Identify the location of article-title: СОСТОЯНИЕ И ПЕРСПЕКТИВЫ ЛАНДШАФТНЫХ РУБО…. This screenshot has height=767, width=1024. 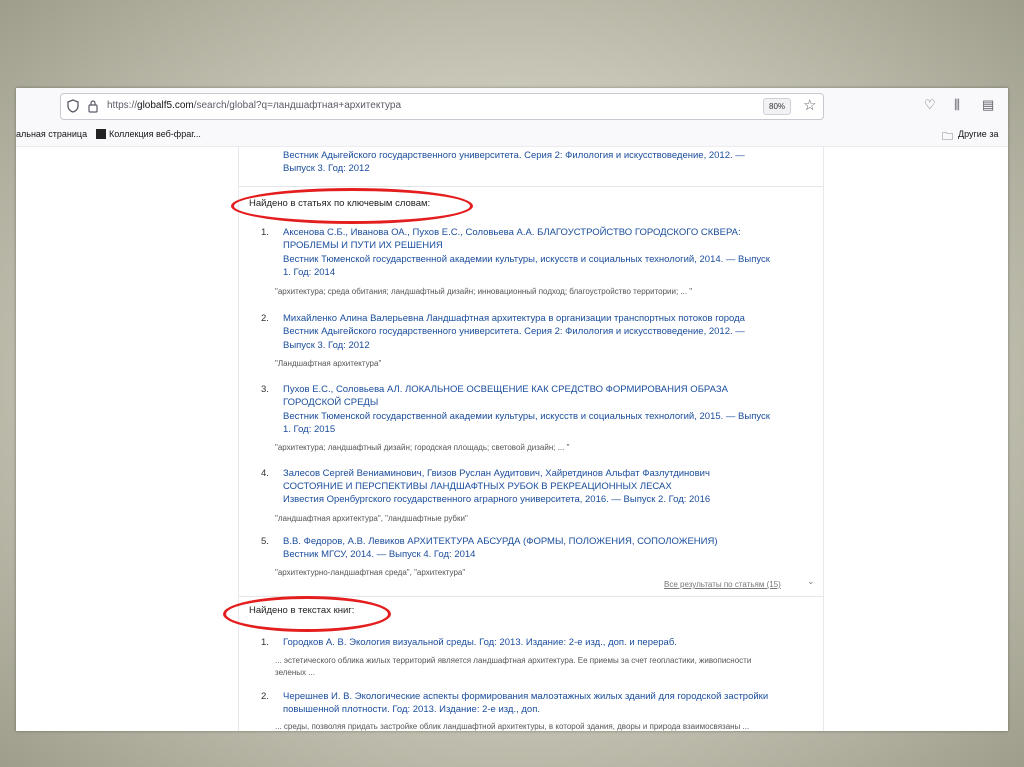
(477, 486).